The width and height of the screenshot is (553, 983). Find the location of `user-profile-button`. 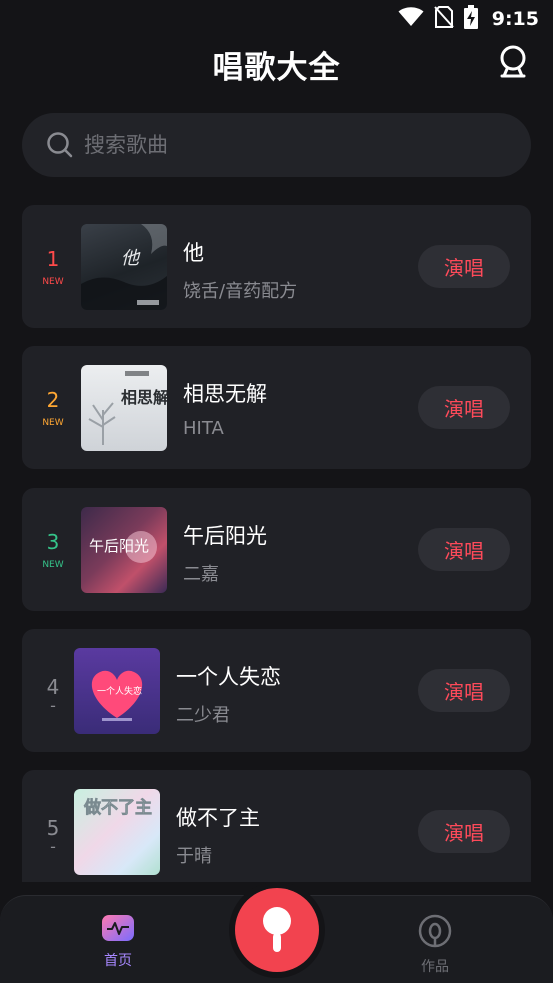

user-profile-button is located at coordinates (513, 62).